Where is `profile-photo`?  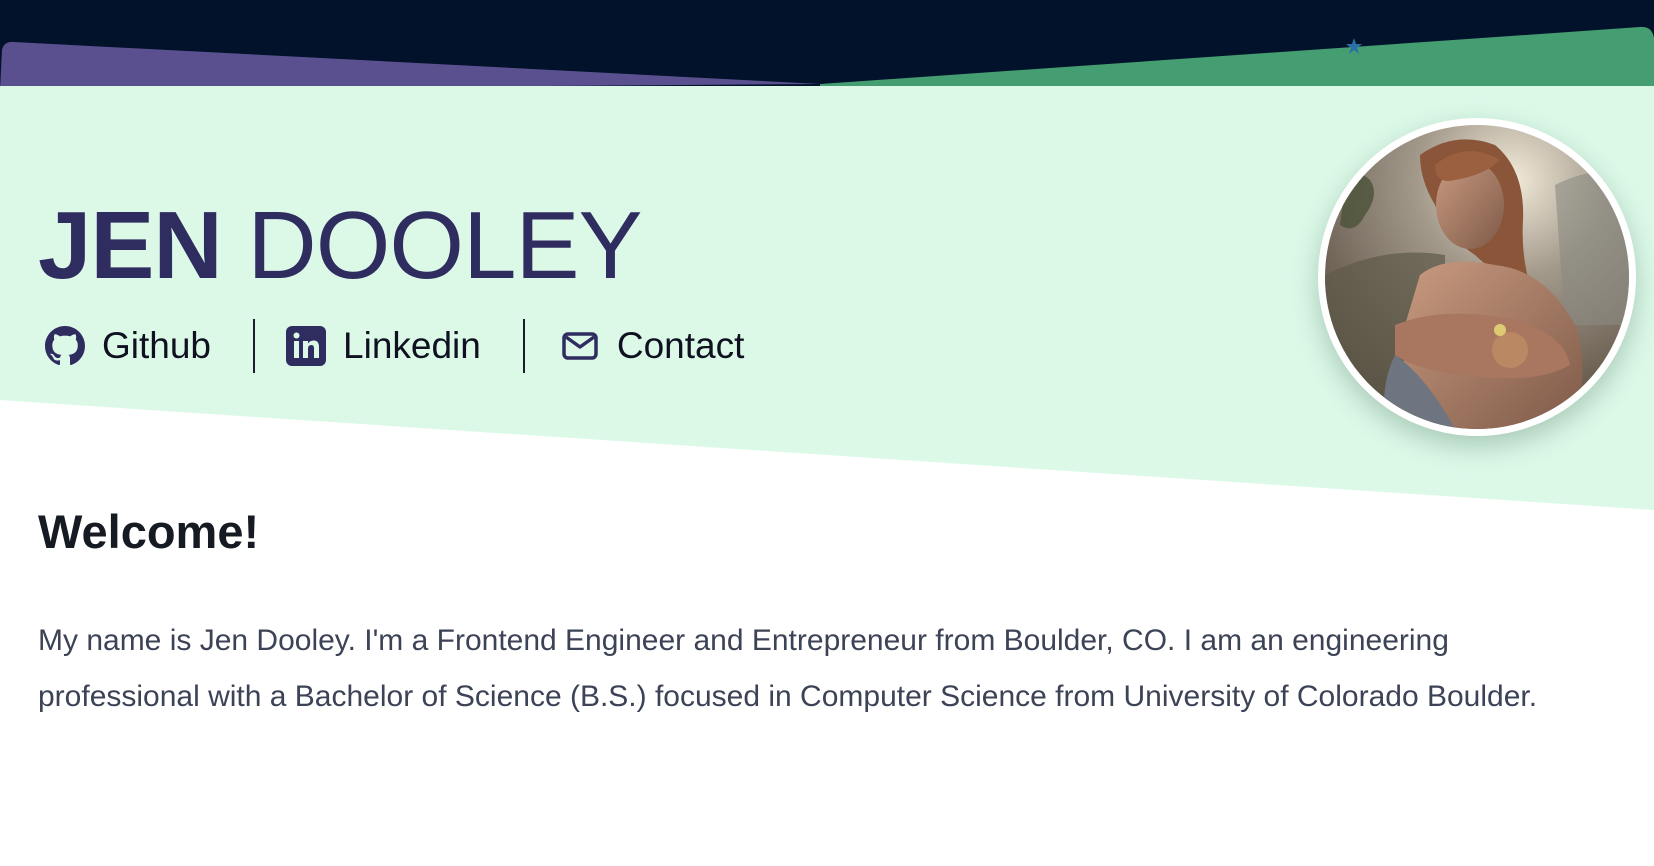
profile-photo is located at coordinates (1477, 277).